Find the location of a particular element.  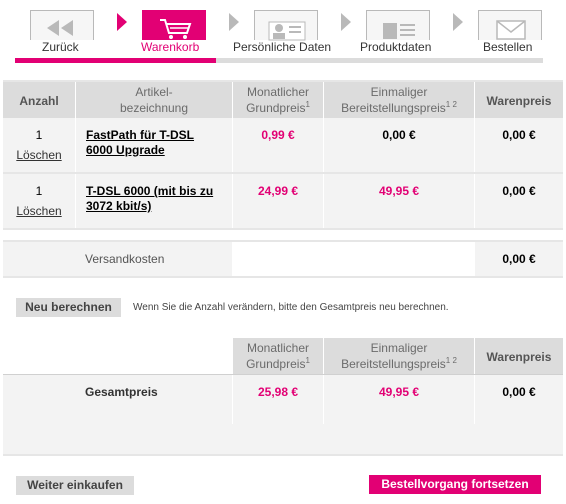

shipping-value-cell: 0,00 € is located at coordinates (519, 259).